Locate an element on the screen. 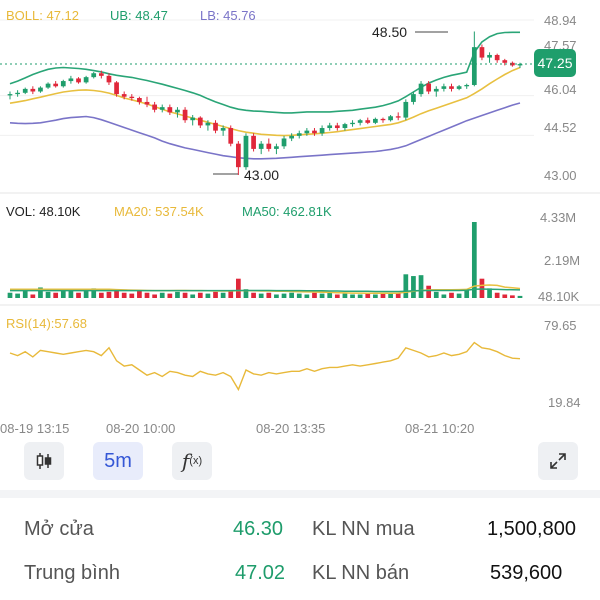  rsi-legend: RSI(14):57.68 is located at coordinates (46, 323).